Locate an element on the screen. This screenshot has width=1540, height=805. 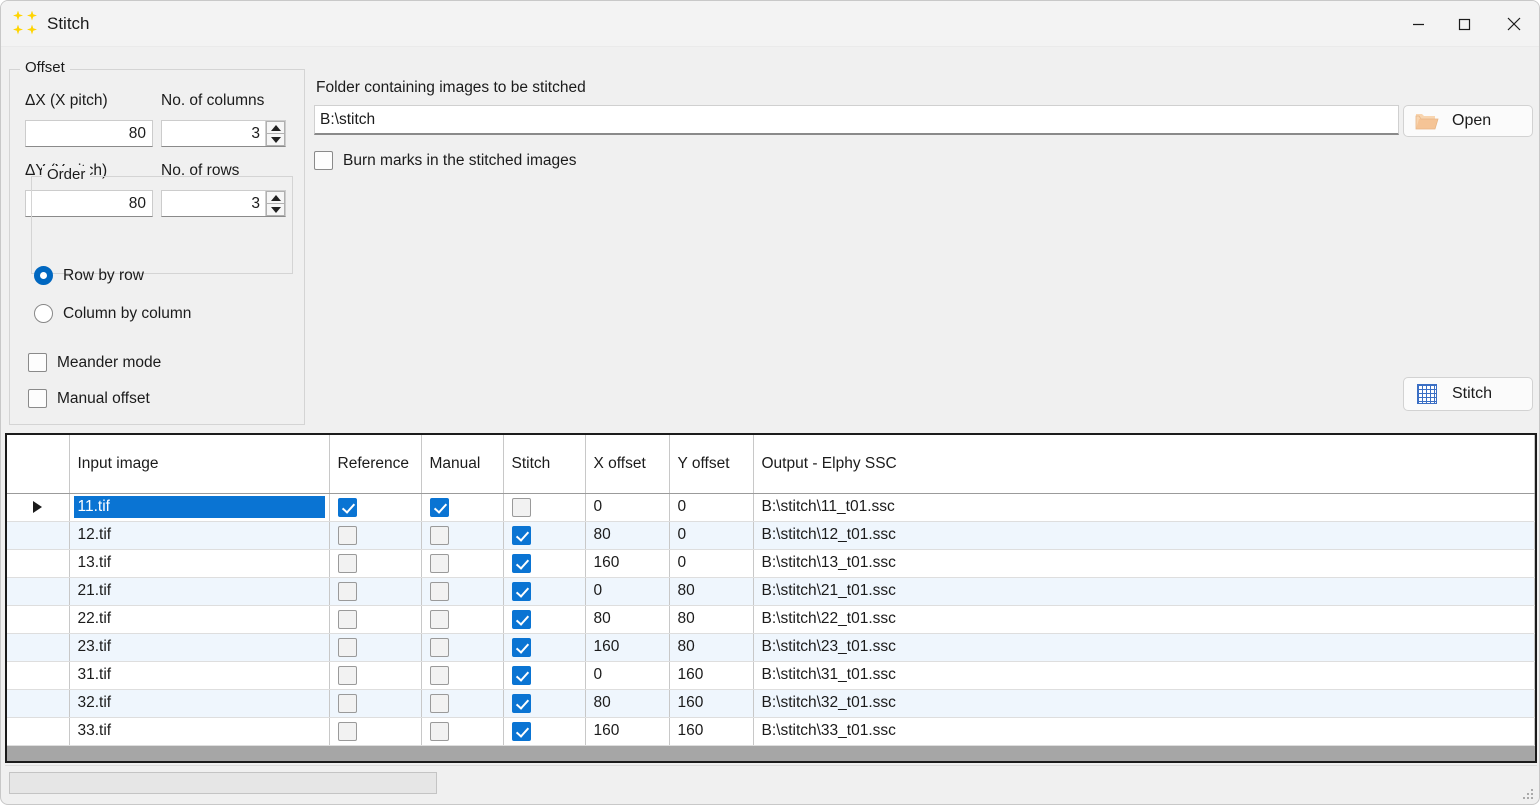
column-header-input-image: Input image is located at coordinates (199, 464).